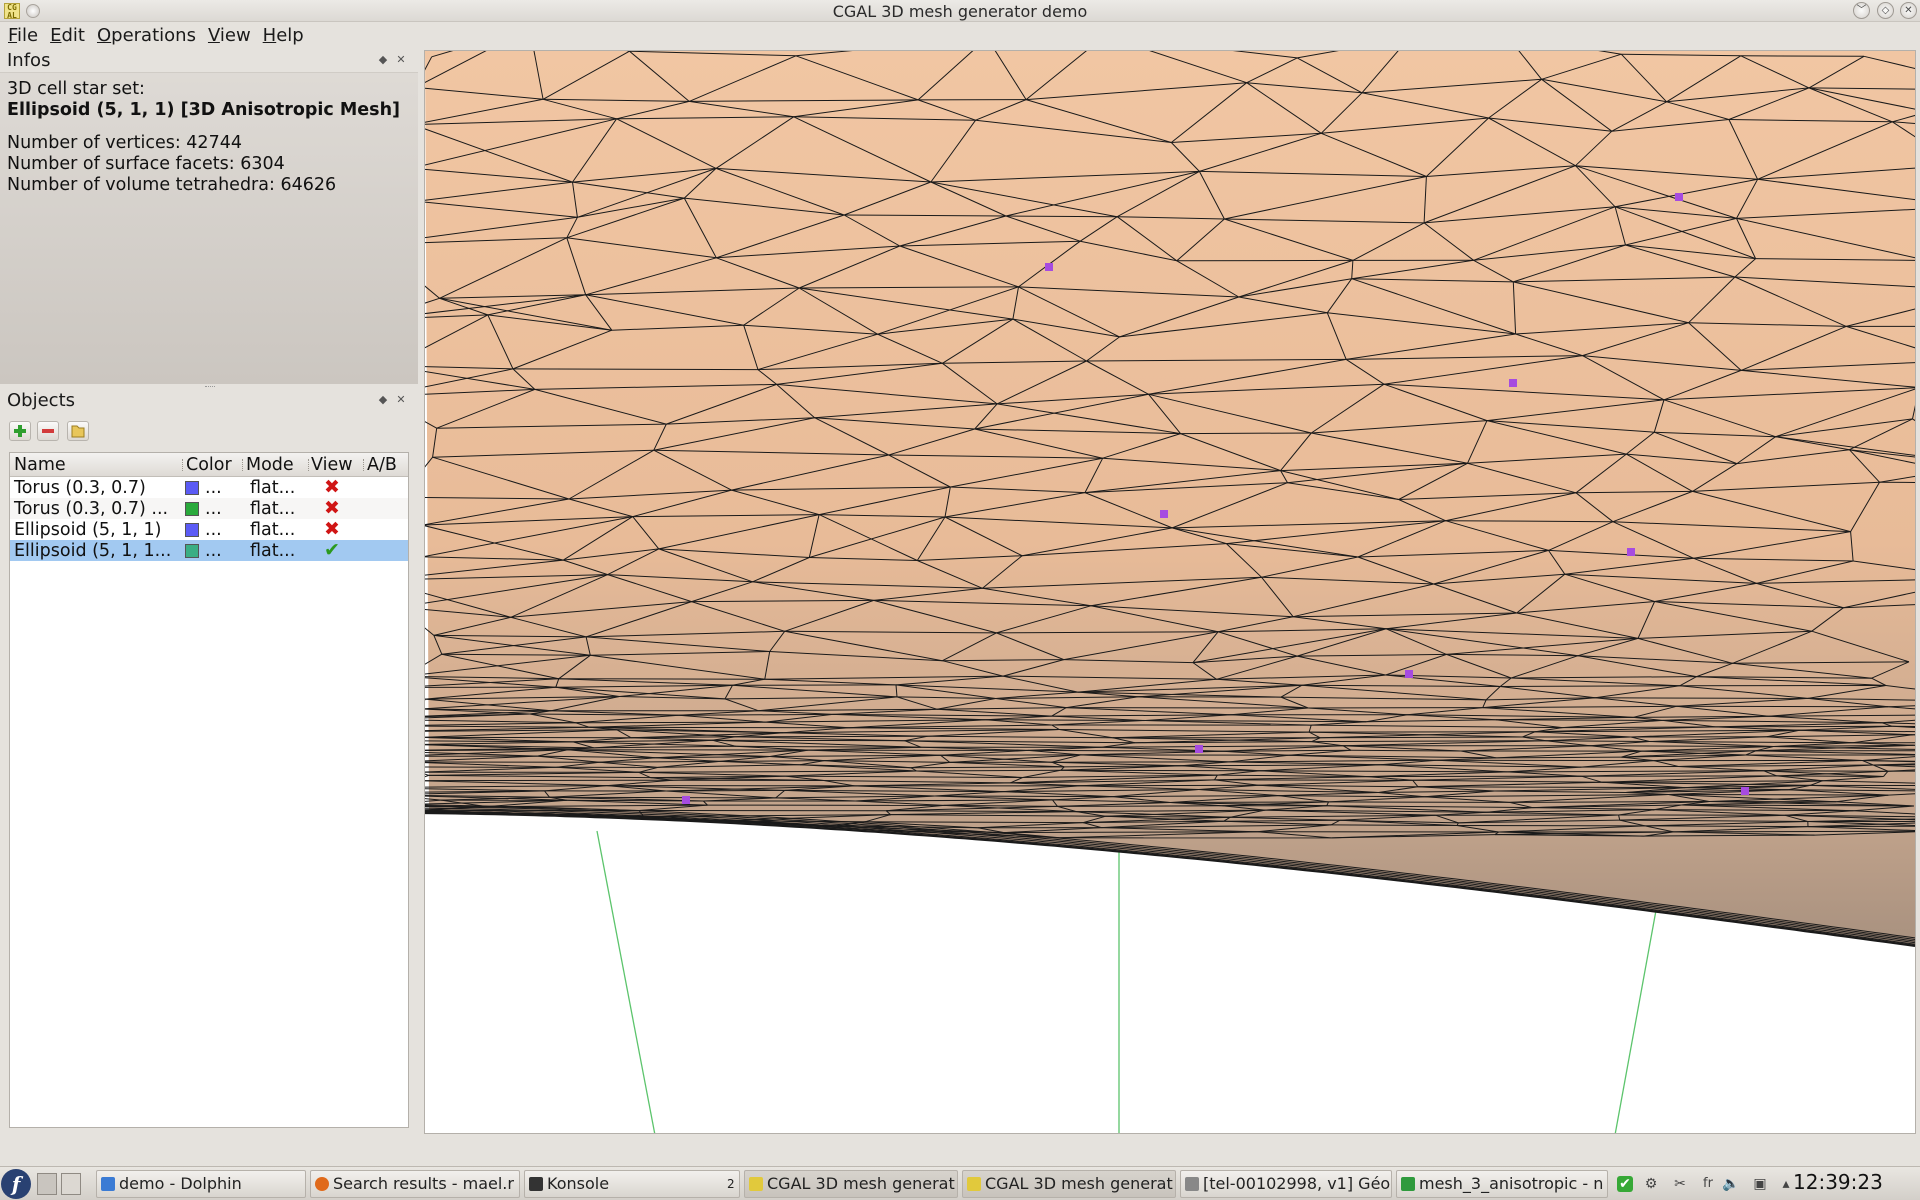 Image resolution: width=1920 pixels, height=1200 pixels. I want to click on task-konsole: Konsole 2, so click(632, 1184).